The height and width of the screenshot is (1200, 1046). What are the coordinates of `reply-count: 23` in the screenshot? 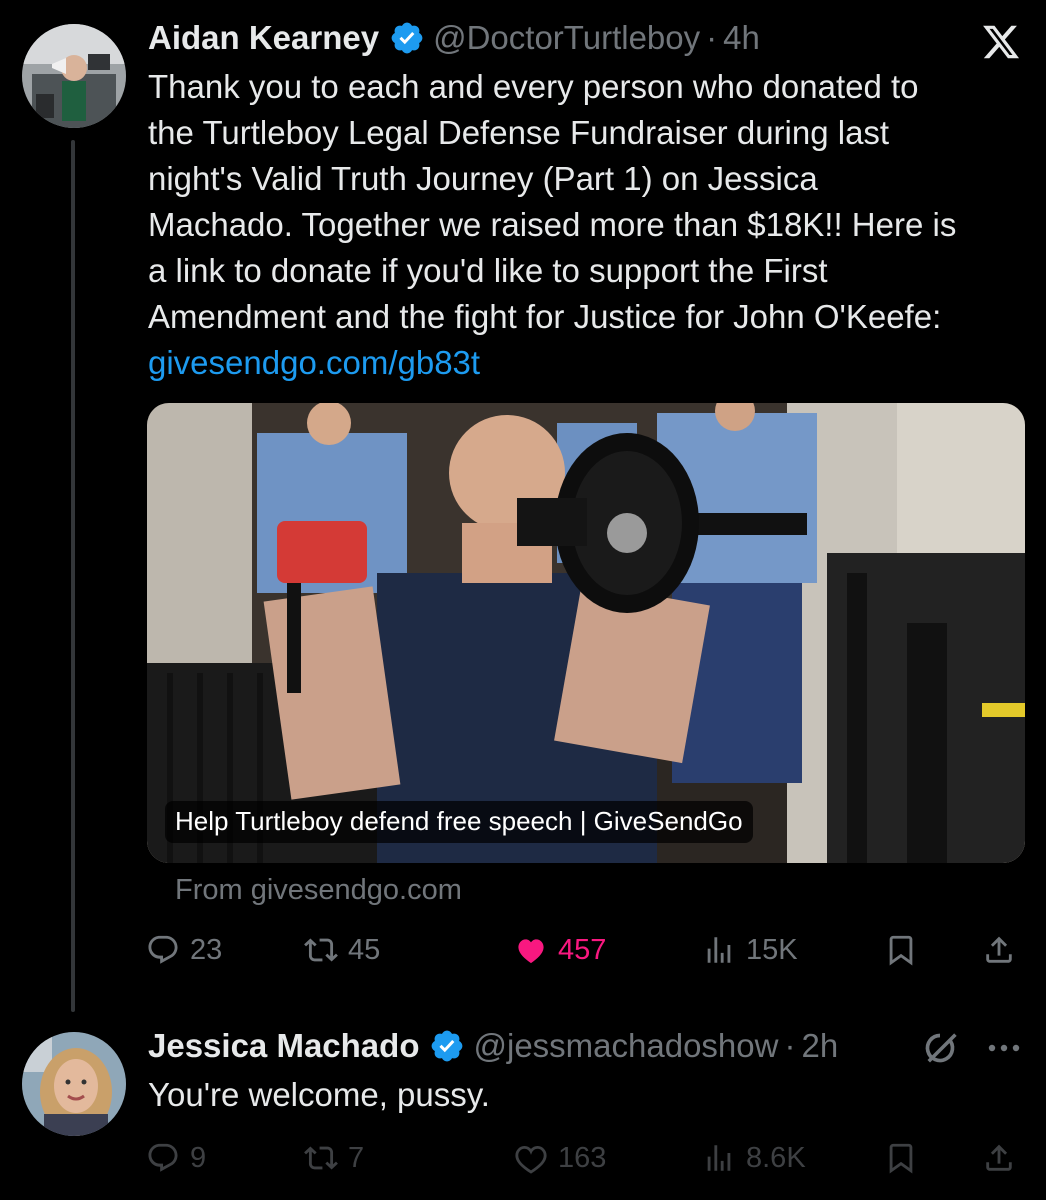 It's located at (206, 949).